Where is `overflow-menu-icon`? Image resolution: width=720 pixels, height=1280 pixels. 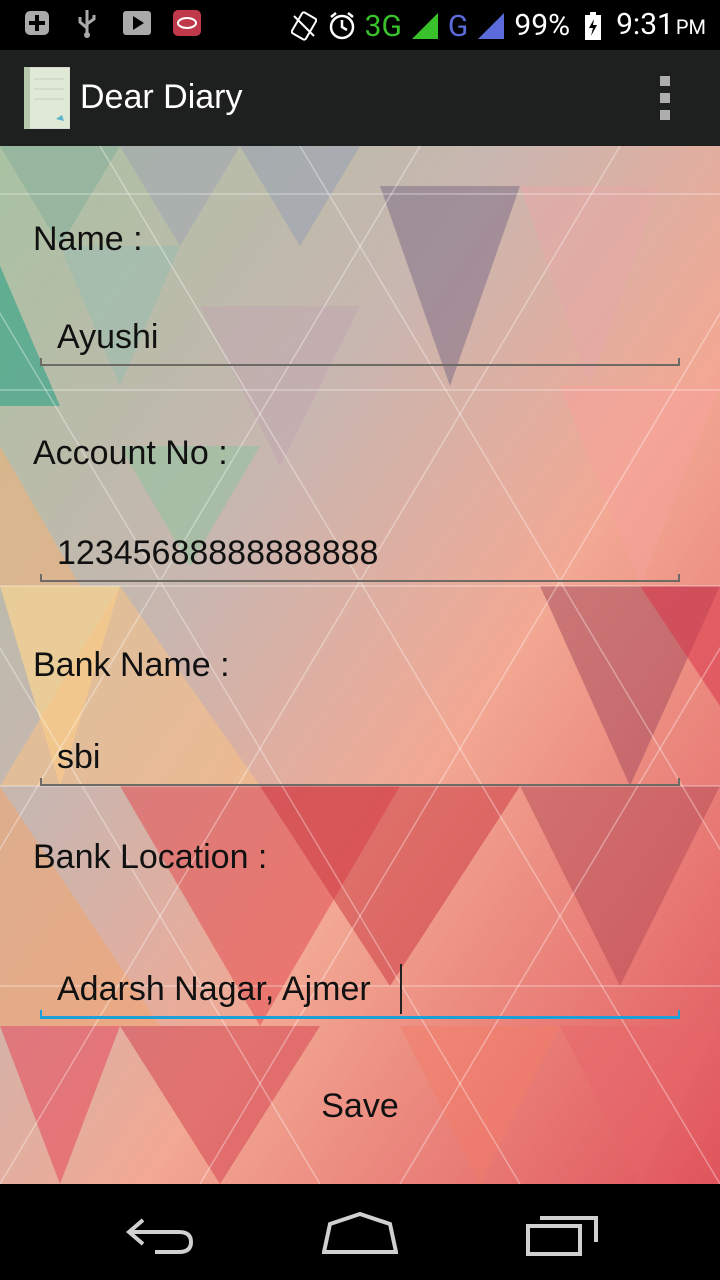
overflow-menu-icon is located at coordinates (665, 98).